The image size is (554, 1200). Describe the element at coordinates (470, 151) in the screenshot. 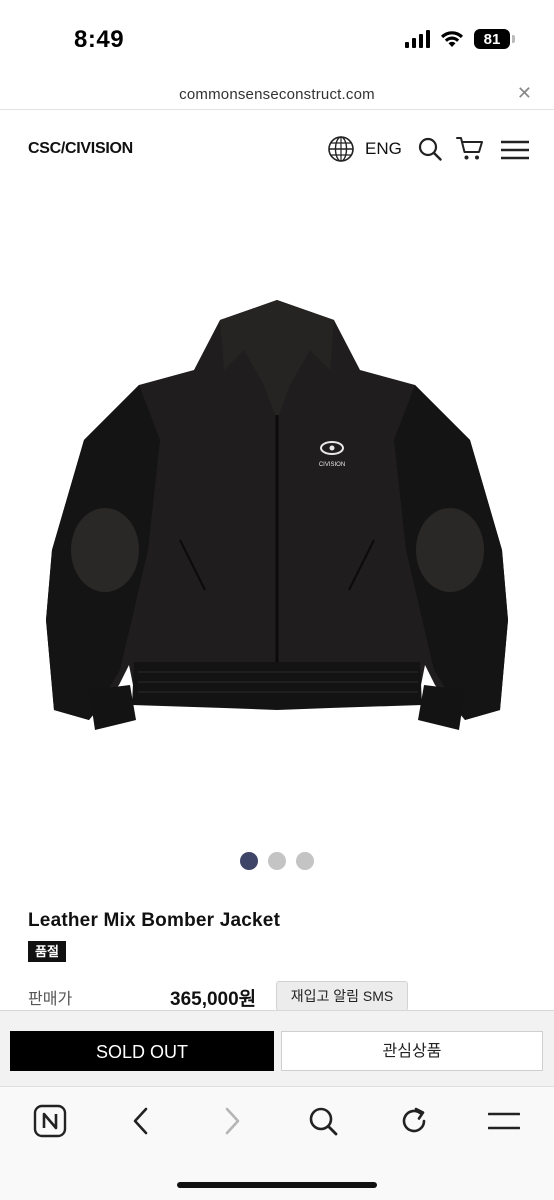

I see `cart-icon` at that location.